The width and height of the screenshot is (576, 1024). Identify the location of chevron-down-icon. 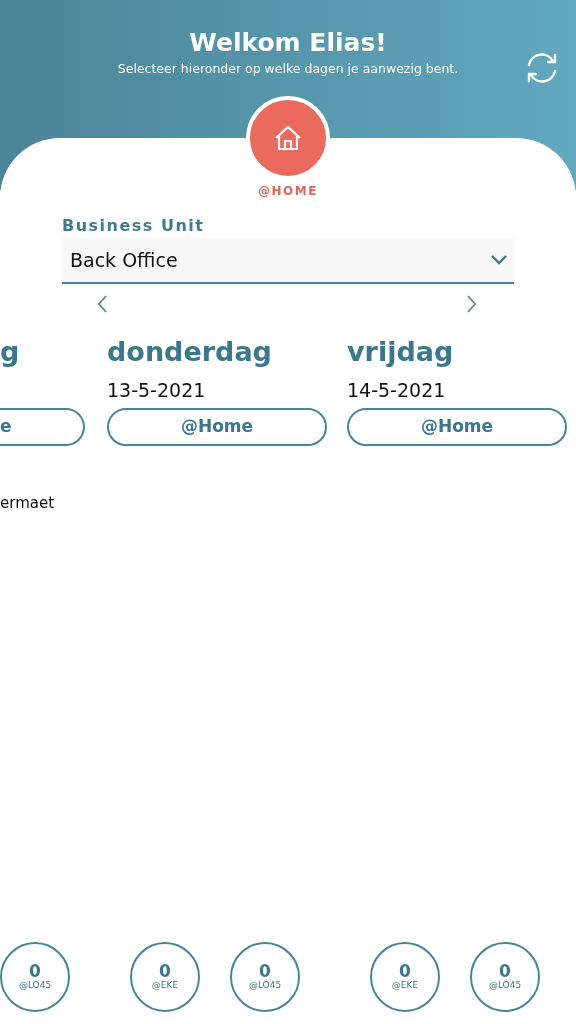
(499, 260).